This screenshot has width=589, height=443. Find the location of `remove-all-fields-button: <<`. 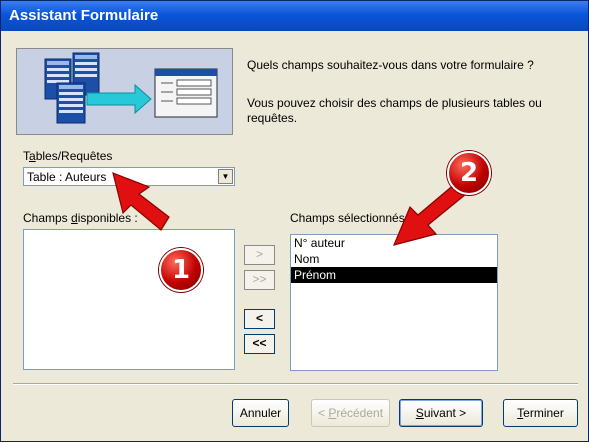

remove-all-fields-button: << is located at coordinates (259, 344).